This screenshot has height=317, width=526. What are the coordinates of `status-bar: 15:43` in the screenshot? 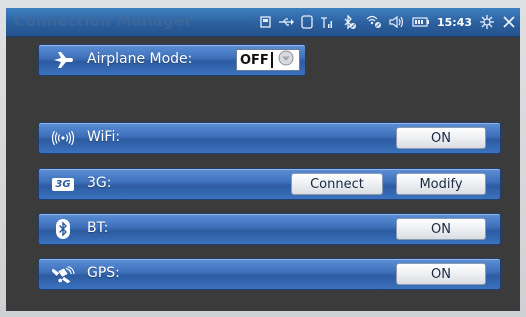 It's located at (388, 22).